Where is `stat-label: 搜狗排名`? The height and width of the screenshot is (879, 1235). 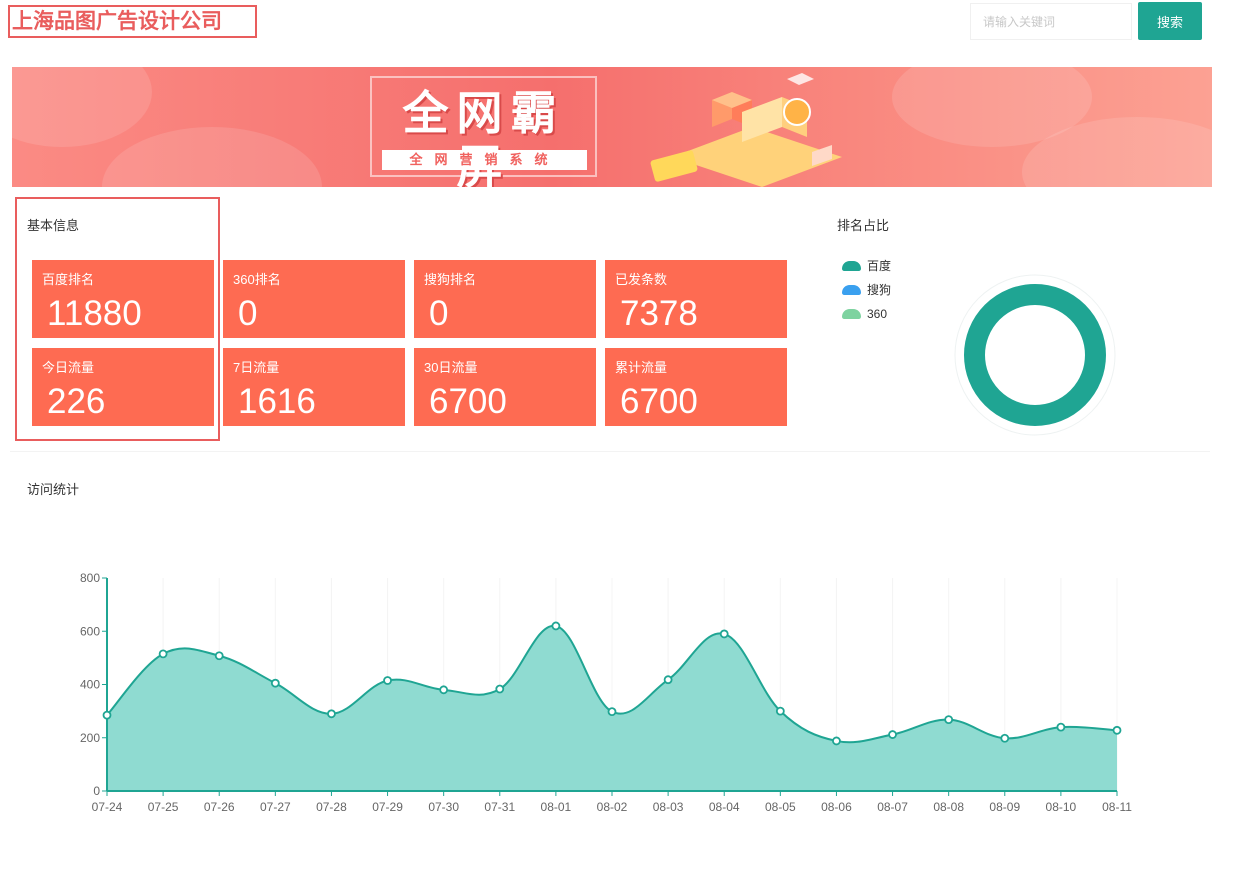
stat-label: 搜狗排名 is located at coordinates (450, 279).